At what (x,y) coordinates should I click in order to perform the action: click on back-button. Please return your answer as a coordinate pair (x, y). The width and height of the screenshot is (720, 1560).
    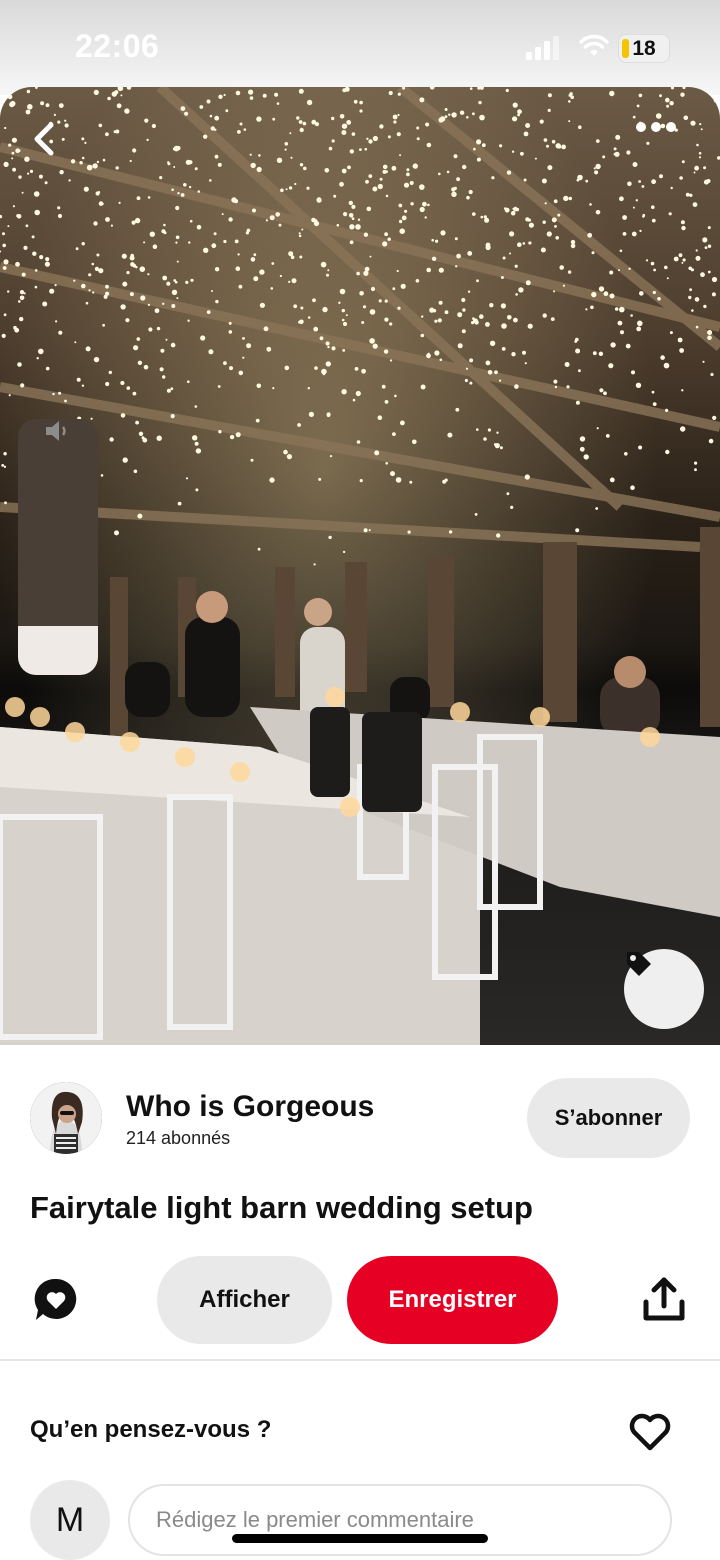
    Looking at the image, I should click on (55, 147).